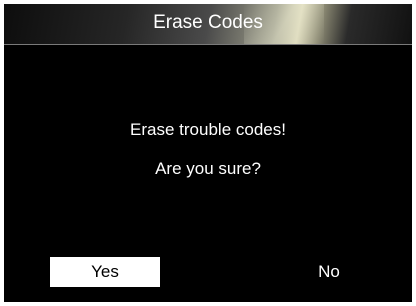 This screenshot has height=306, width=416. What do you see at coordinates (208, 129) in the screenshot?
I see `confirm-message: Erase trouble codes!` at bounding box center [208, 129].